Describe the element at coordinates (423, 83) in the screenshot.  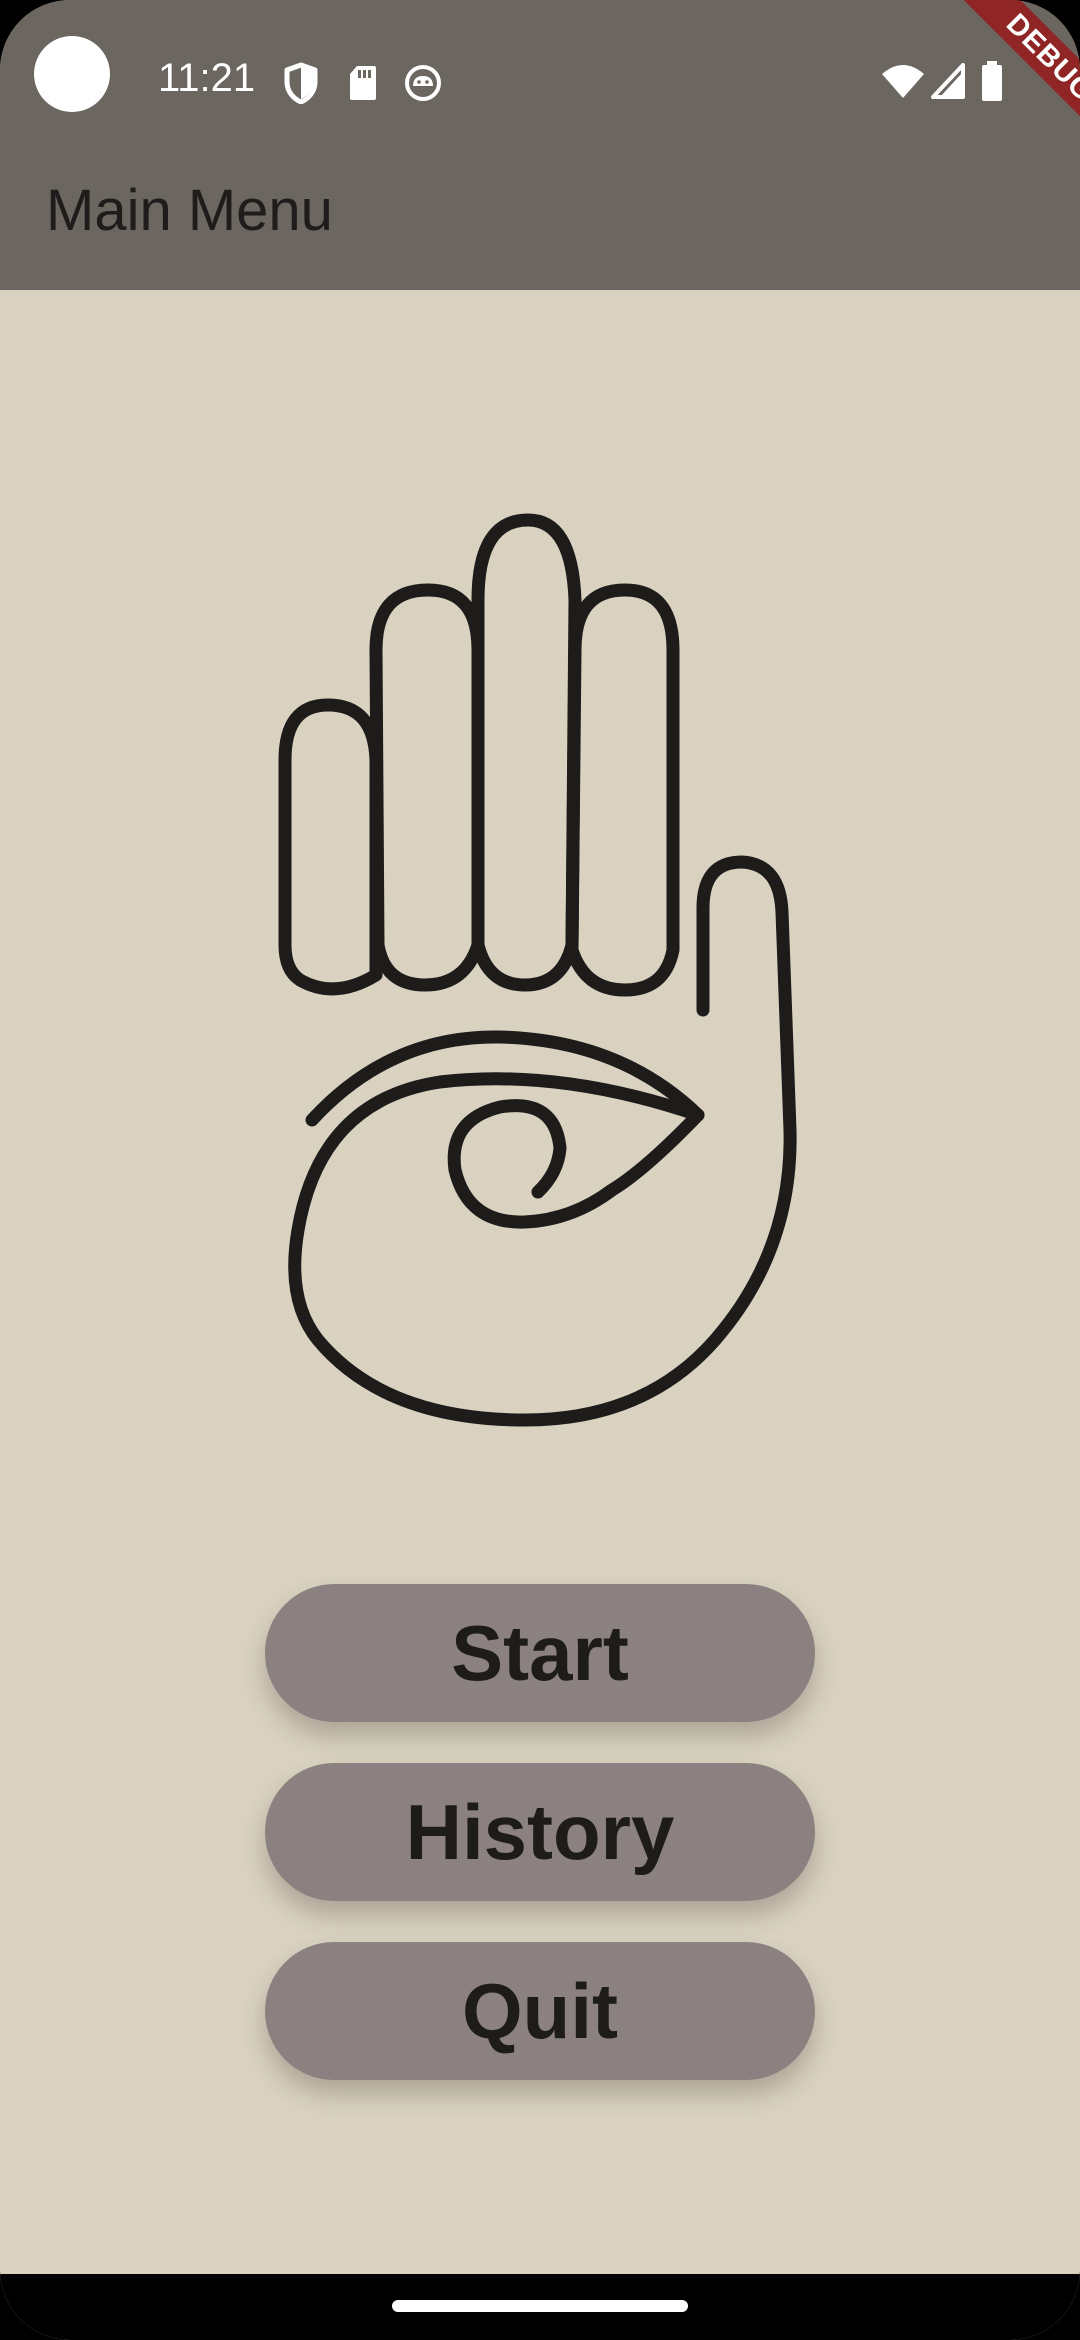
I see `android-icon` at that location.